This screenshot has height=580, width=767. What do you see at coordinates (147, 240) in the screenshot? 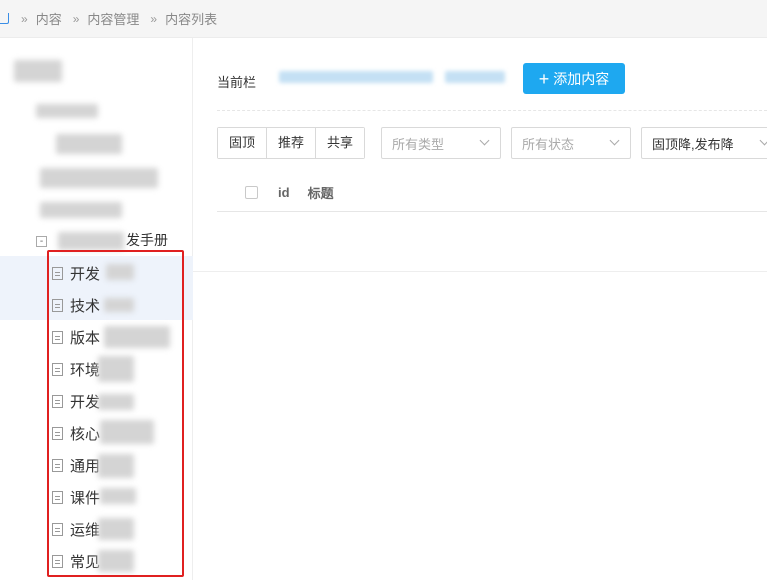
I see `tree-parent-label: 发手册` at bounding box center [147, 240].